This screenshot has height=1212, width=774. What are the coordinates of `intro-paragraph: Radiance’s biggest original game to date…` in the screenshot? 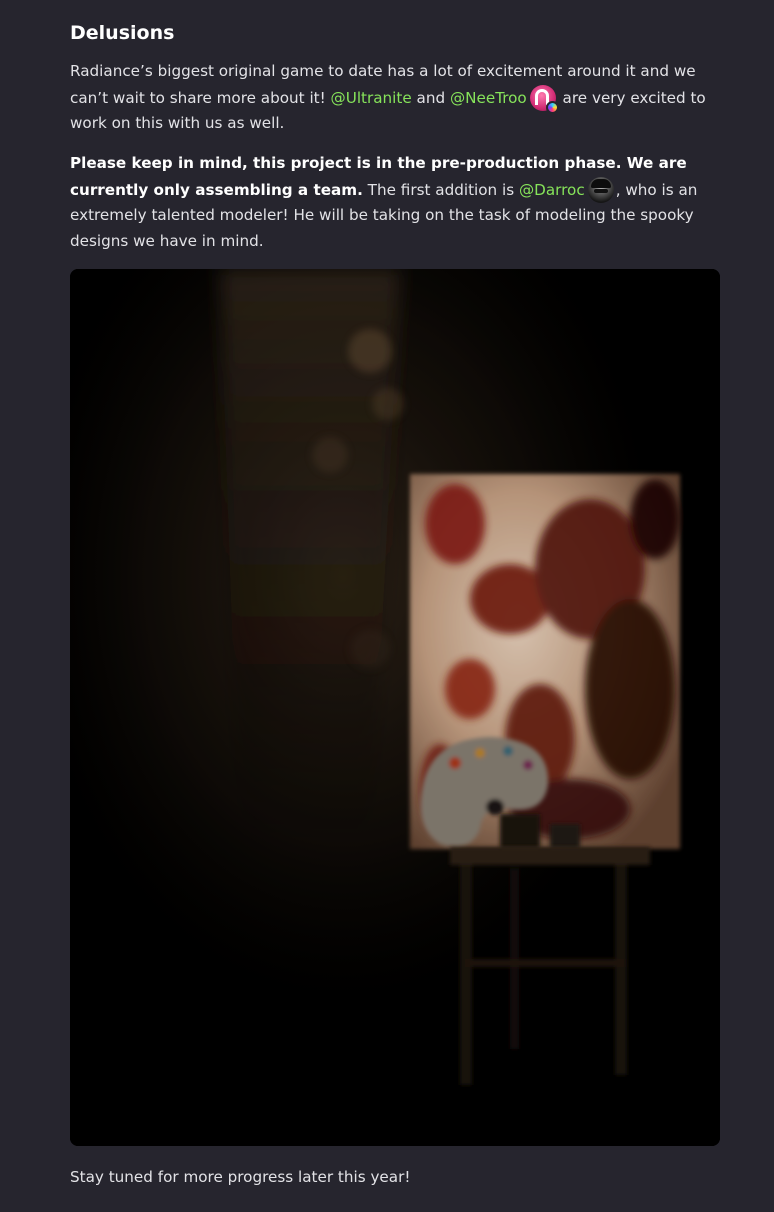 It's located at (396, 98).